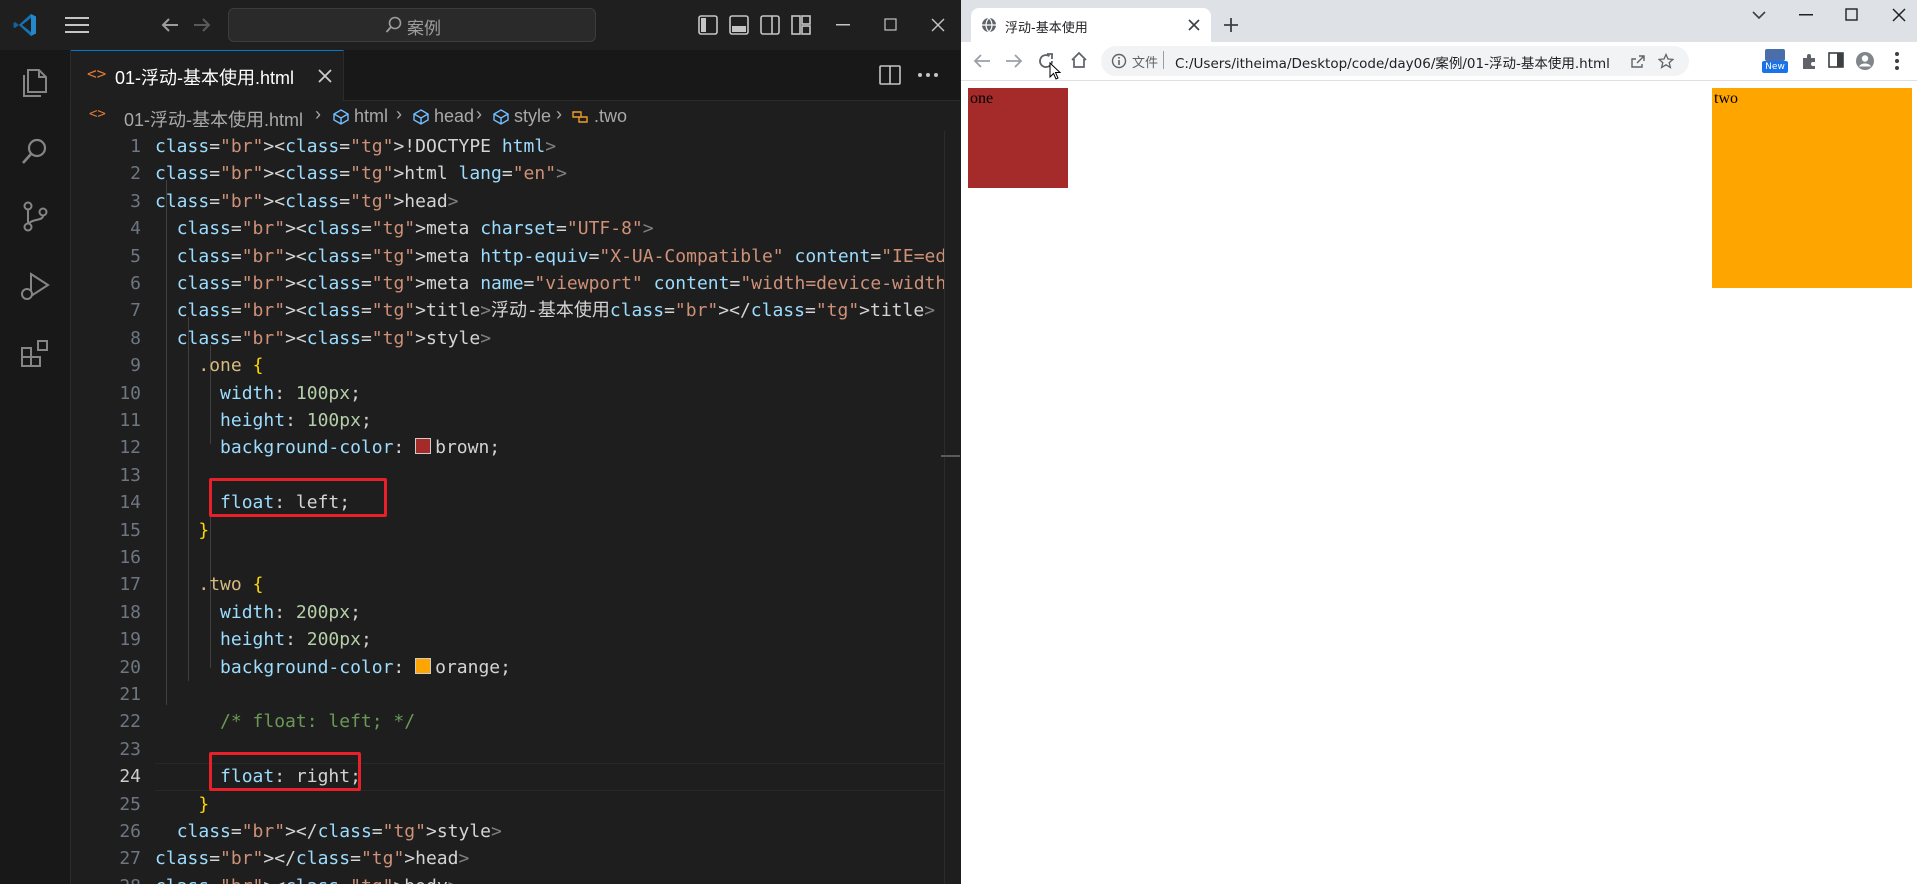 This screenshot has height=884, width=1917. Describe the element at coordinates (327, 447) in the screenshot. I see `code-line: background-color: brown;` at that location.